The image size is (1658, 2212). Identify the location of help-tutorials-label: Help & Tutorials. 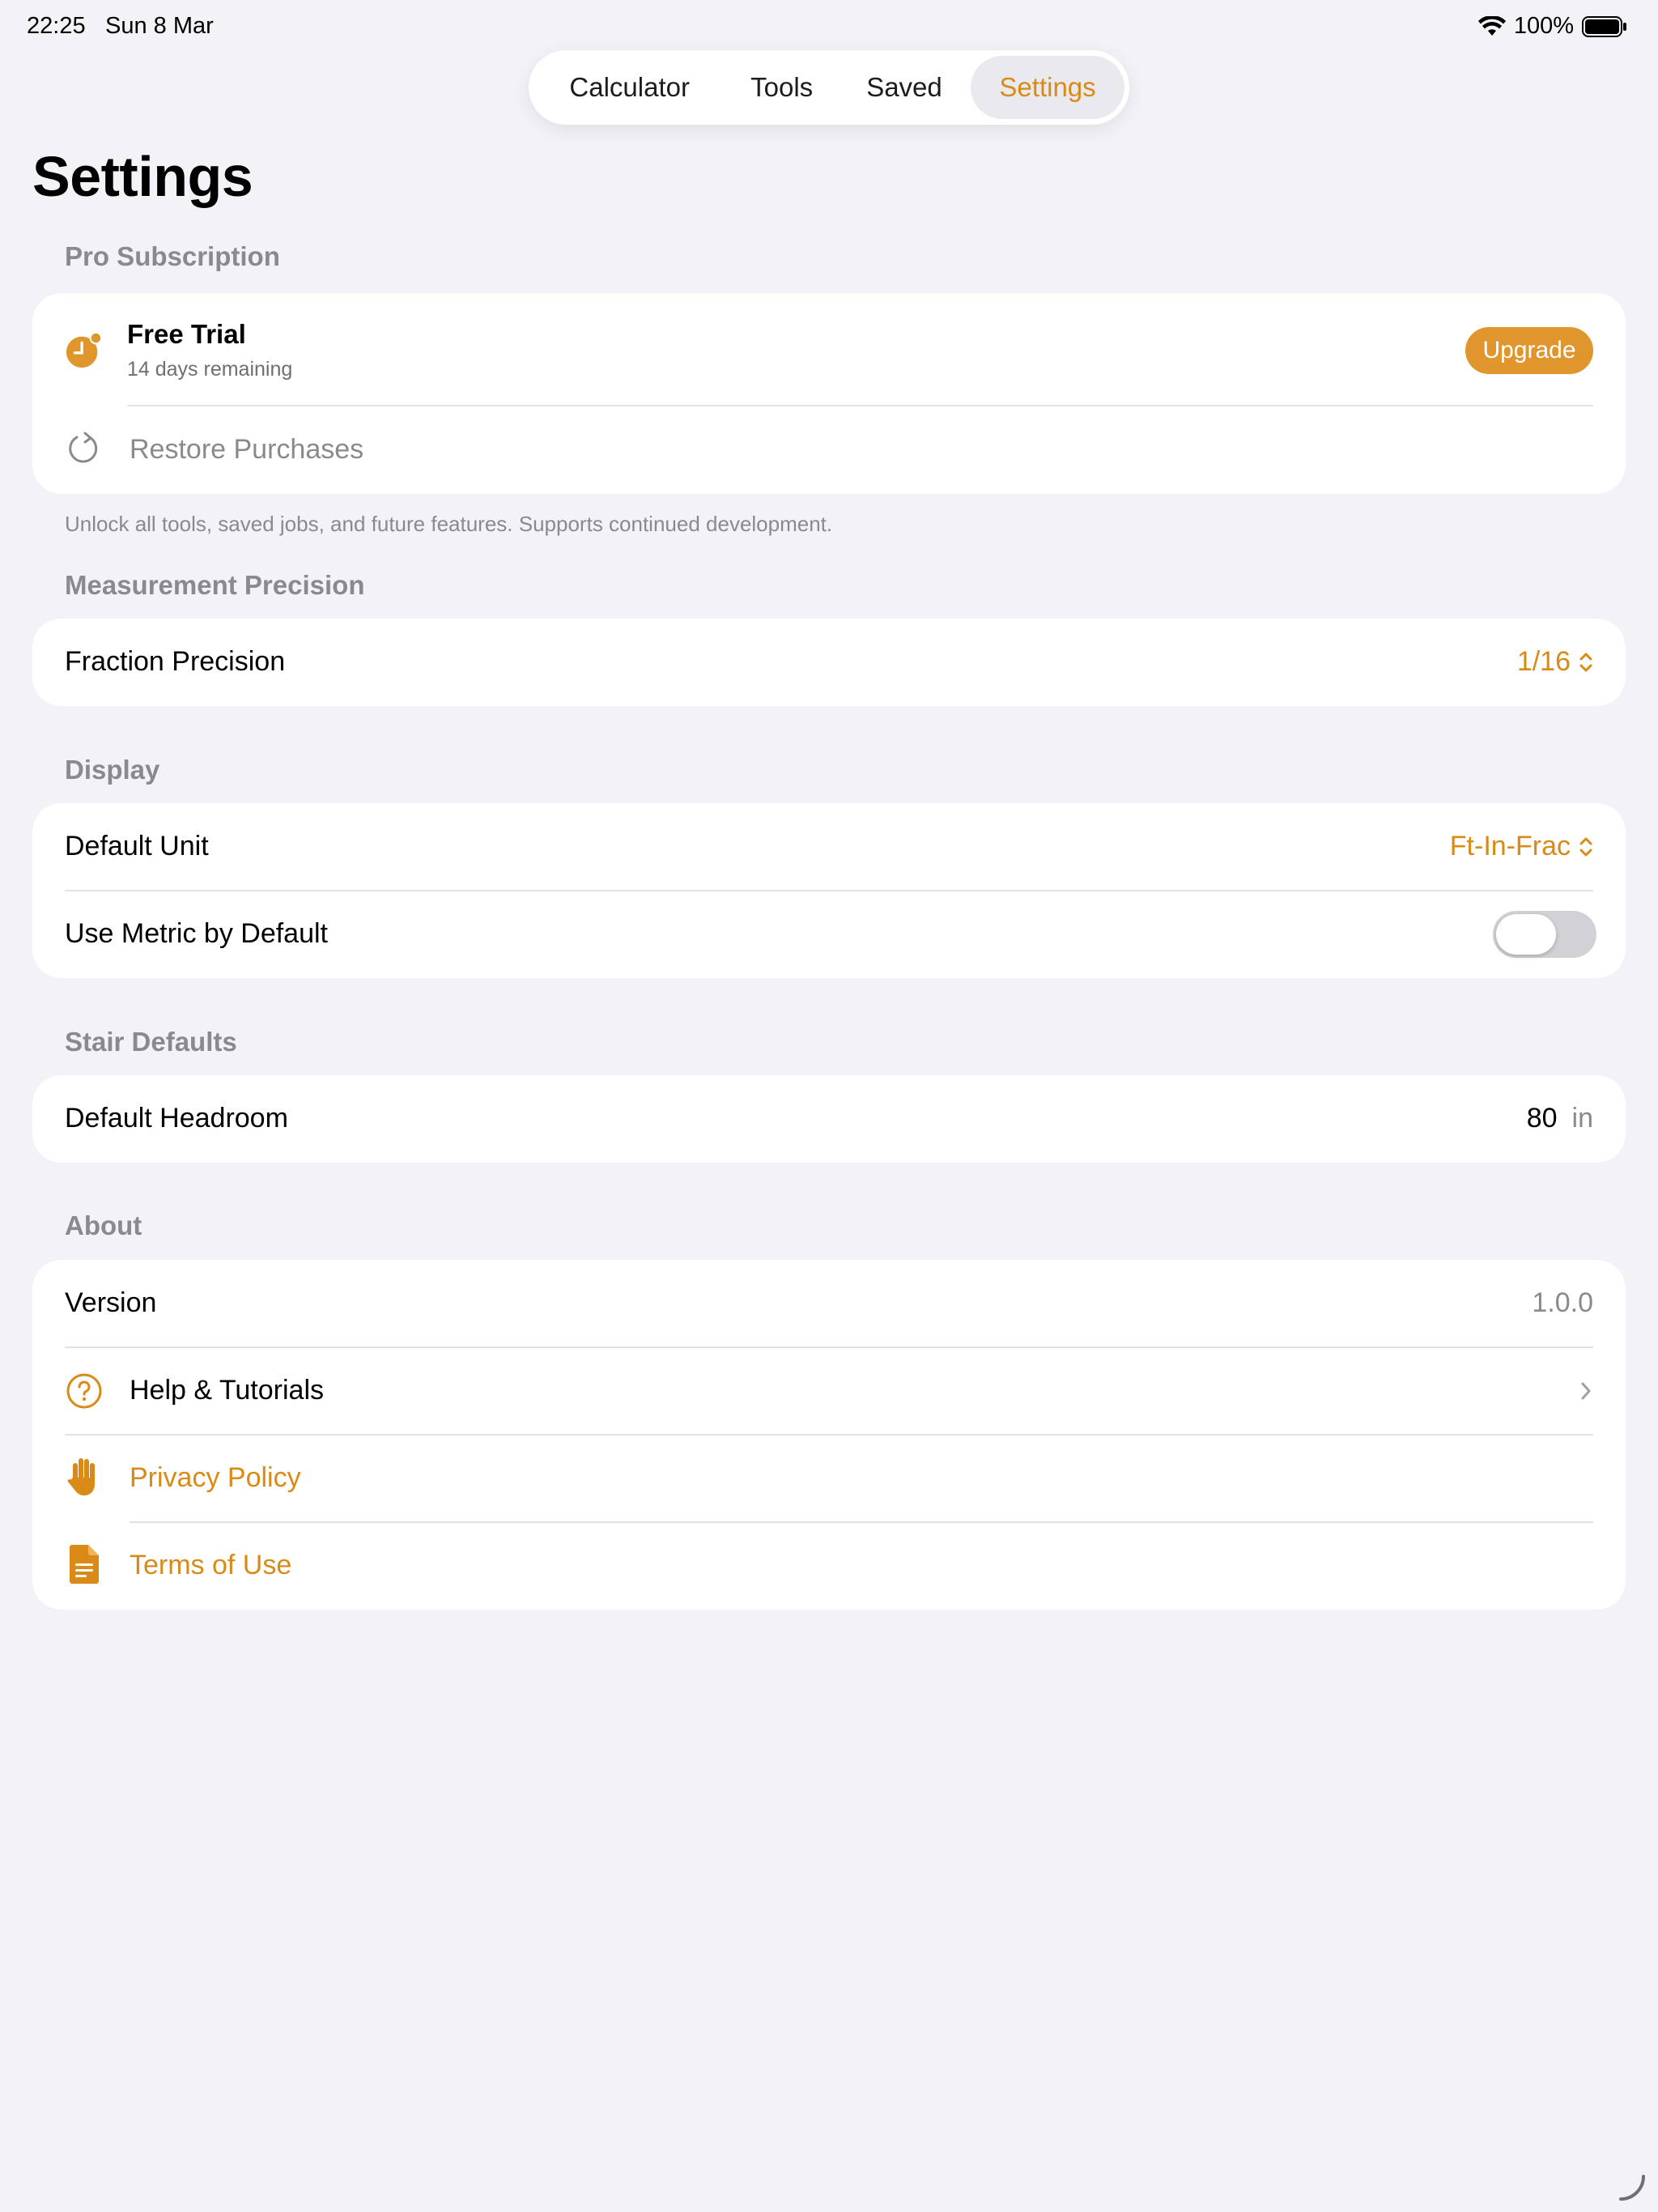
(227, 1390).